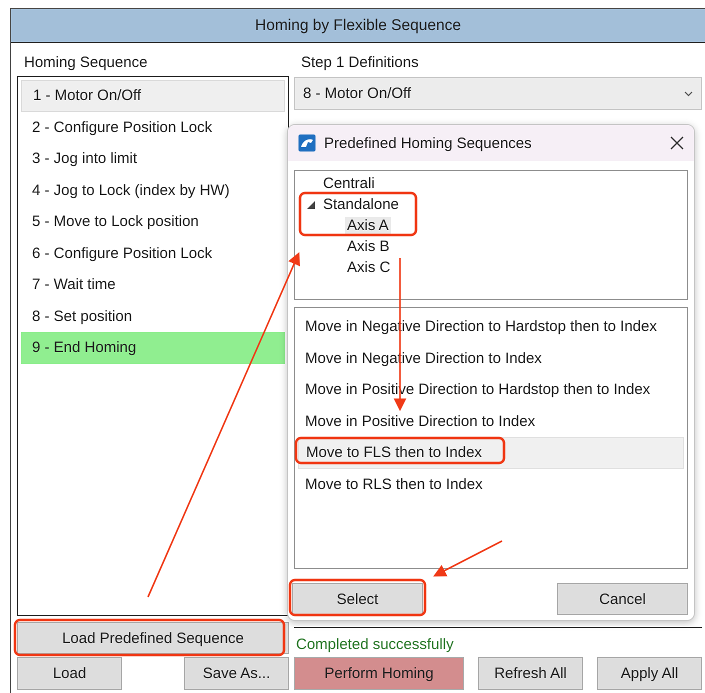  What do you see at coordinates (530, 673) in the screenshot?
I see `action-button: Refresh All` at bounding box center [530, 673].